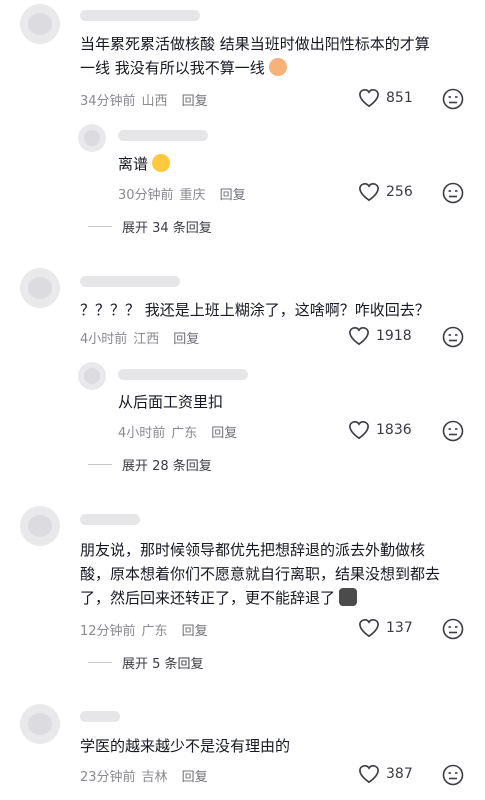  Describe the element at coordinates (348, 597) in the screenshot. I see `cat-emoji-icon` at that location.